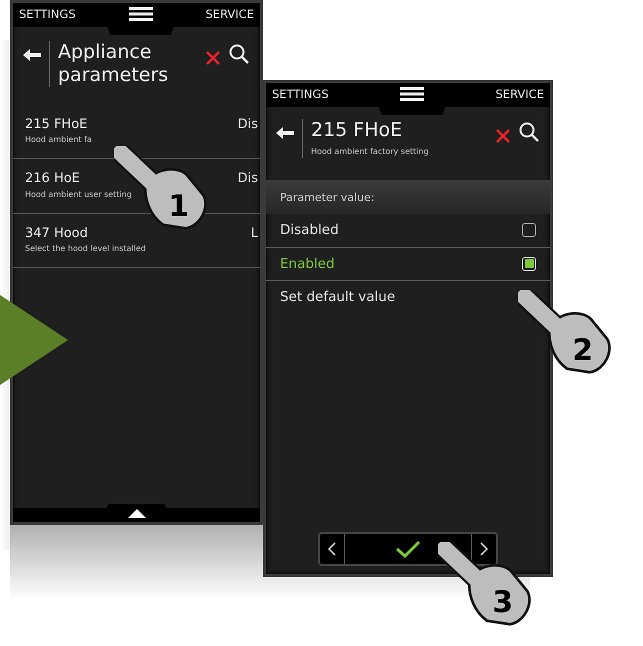 The image size is (643, 646). I want to click on parameter-code: 216 HoE, so click(53, 179).